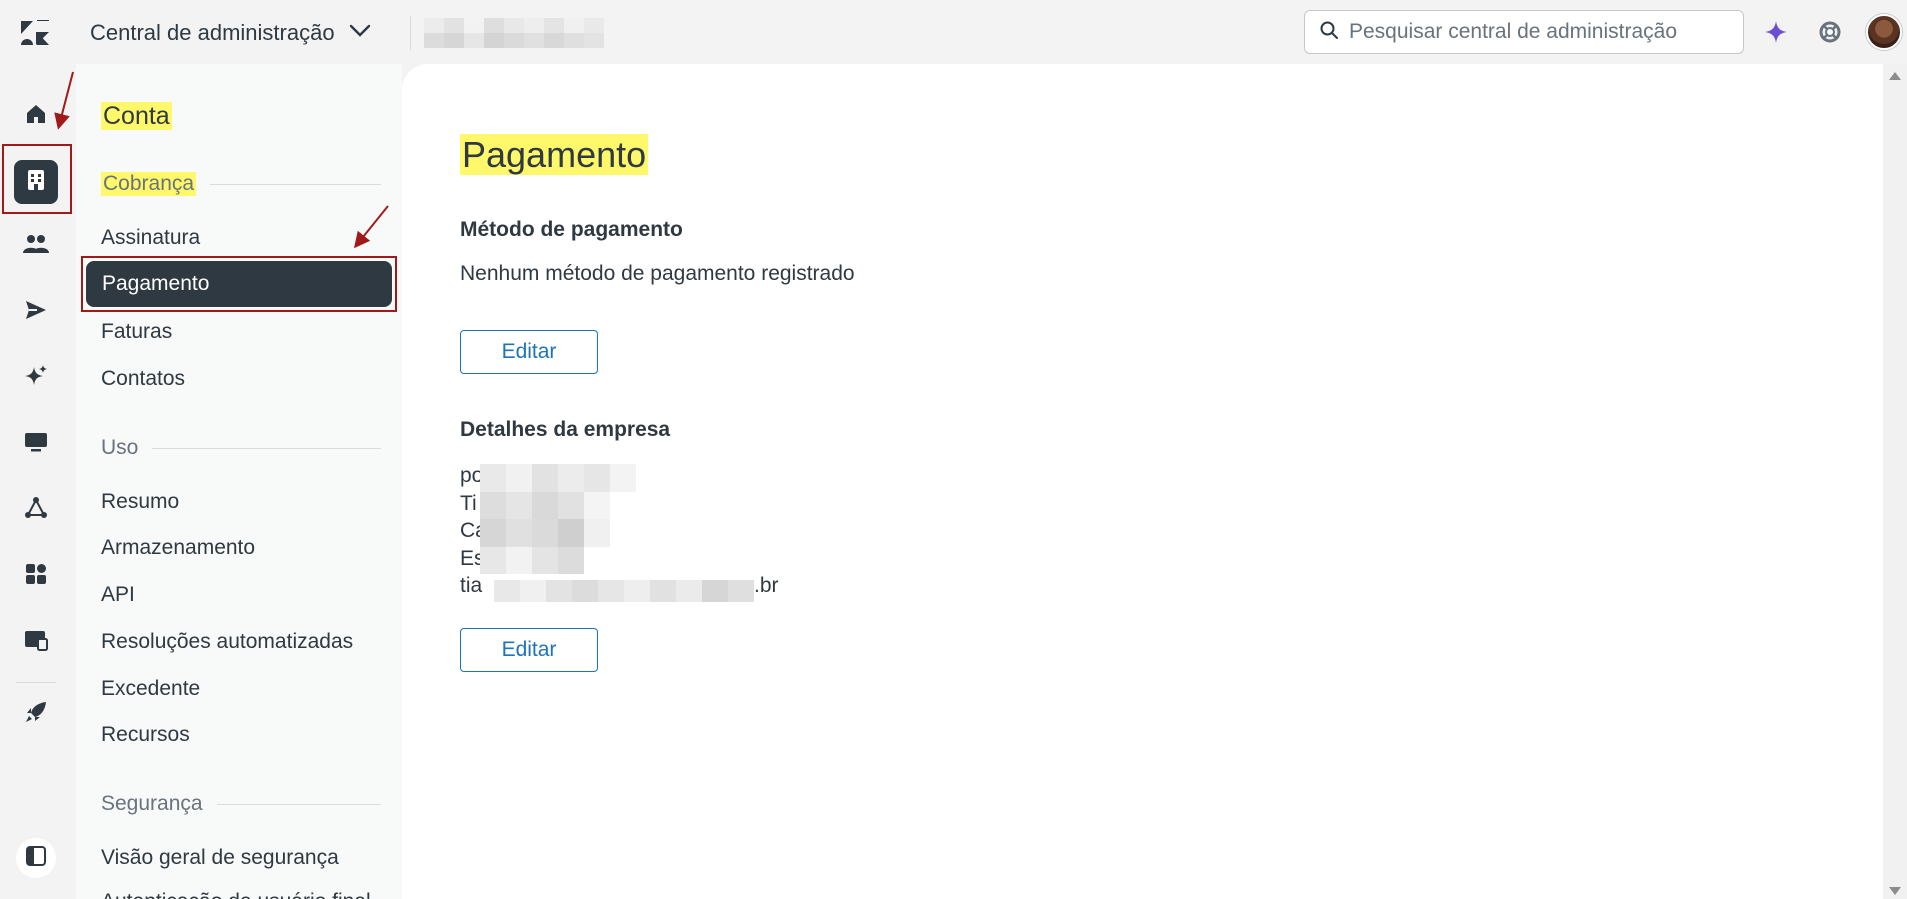  I want to click on panel-toggle-icon, so click(36, 858).